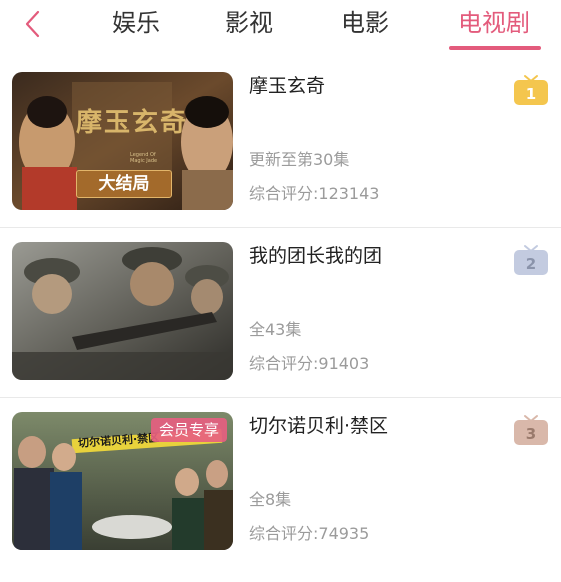 Image resolution: width=561 pixels, height=582 pixels. I want to click on series-title: 切尔诺贝利·禁区, so click(318, 426).